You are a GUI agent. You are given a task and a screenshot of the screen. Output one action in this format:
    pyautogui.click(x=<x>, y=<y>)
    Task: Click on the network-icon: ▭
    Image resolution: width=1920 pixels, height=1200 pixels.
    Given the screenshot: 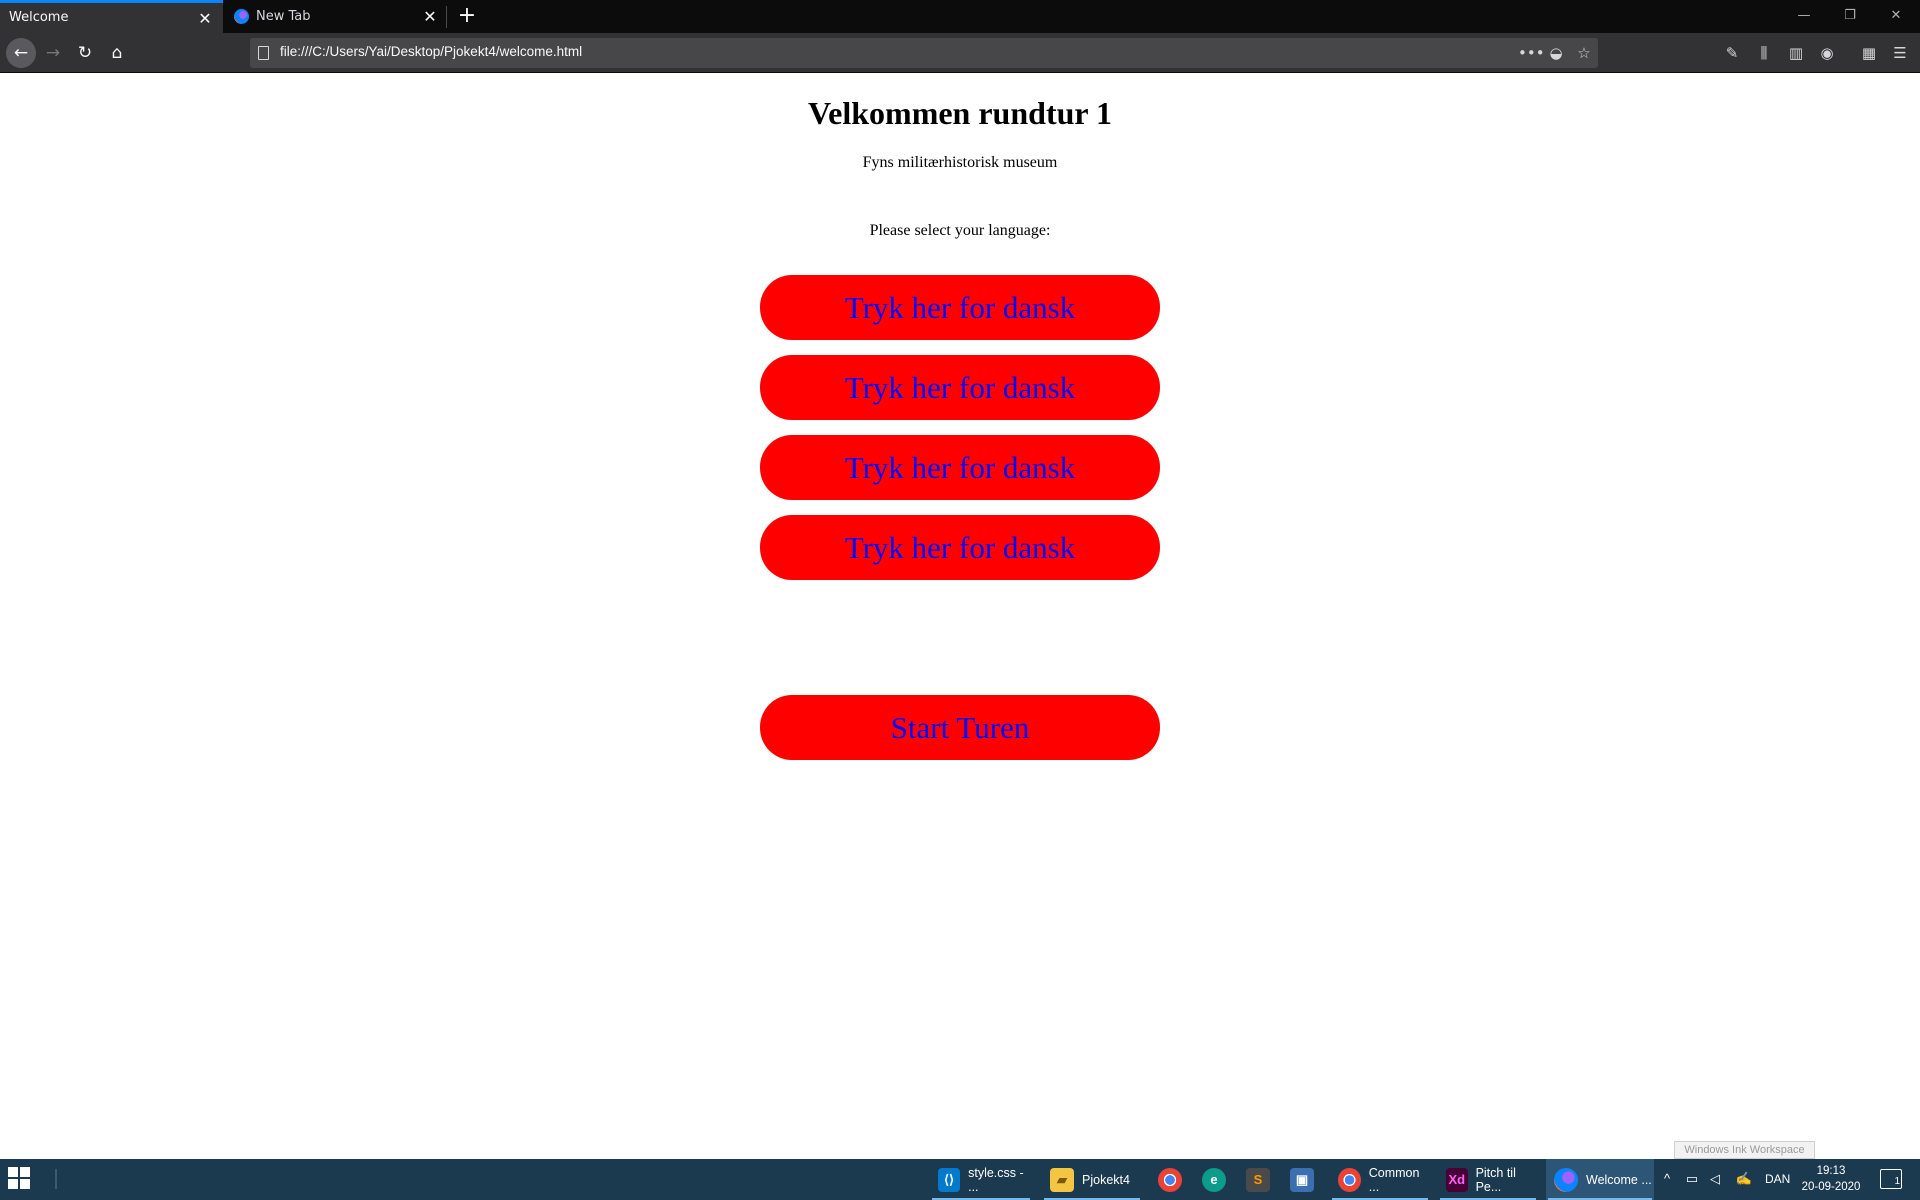 What is the action you would take?
    pyautogui.click(x=1692, y=1179)
    